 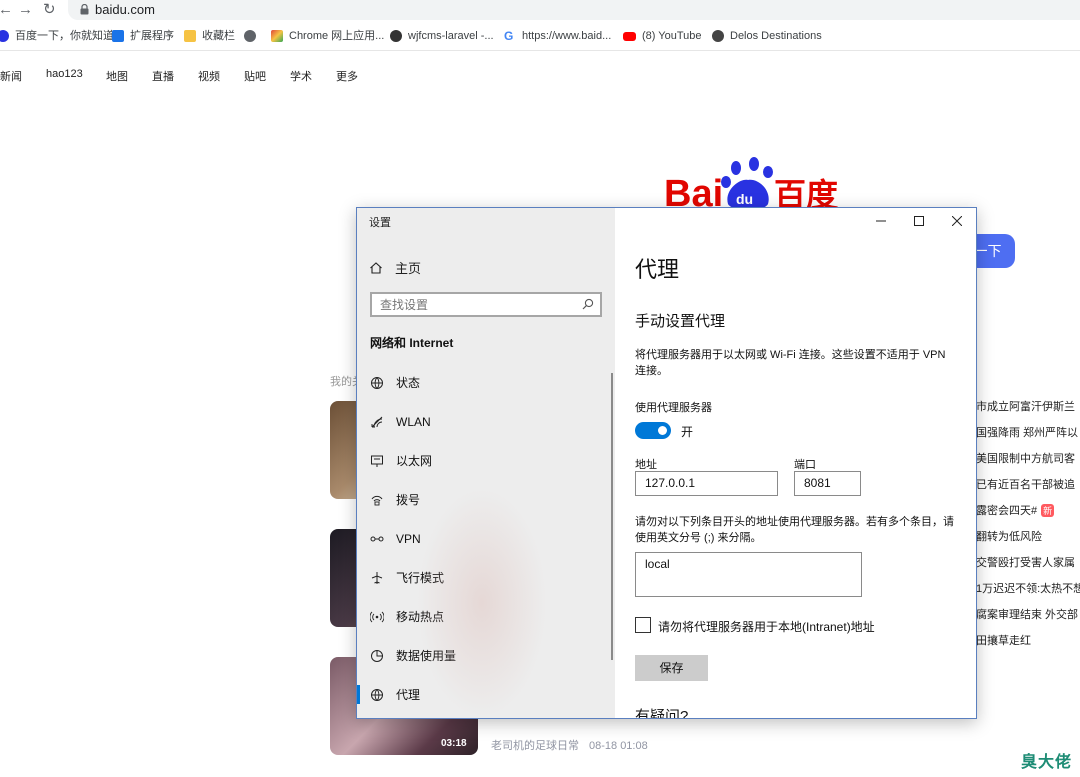 What do you see at coordinates (629, 36) in the screenshot?
I see `youtube-icon` at bounding box center [629, 36].